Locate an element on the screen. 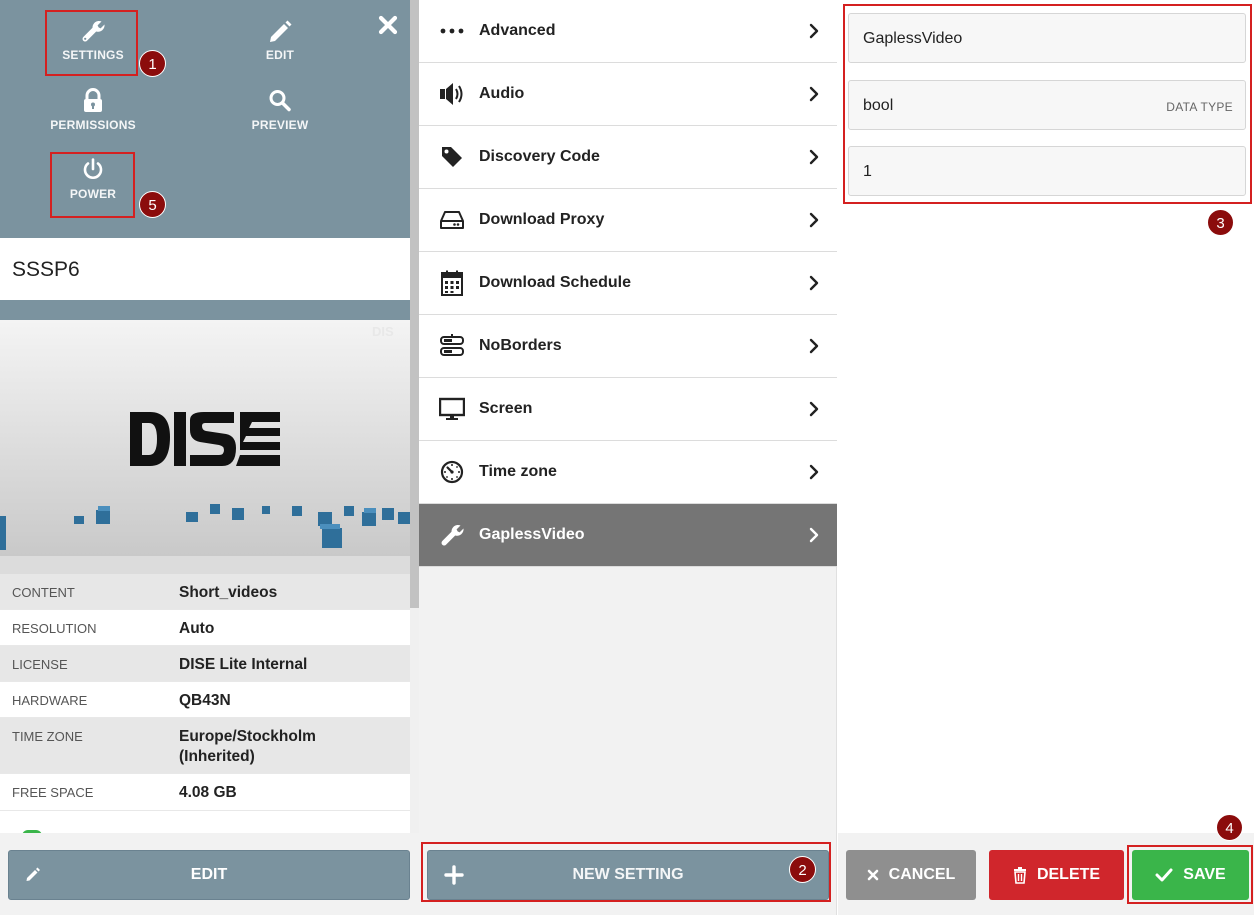 This screenshot has height=915, width=1254. info-key: FREE SPACE is located at coordinates (53, 792).